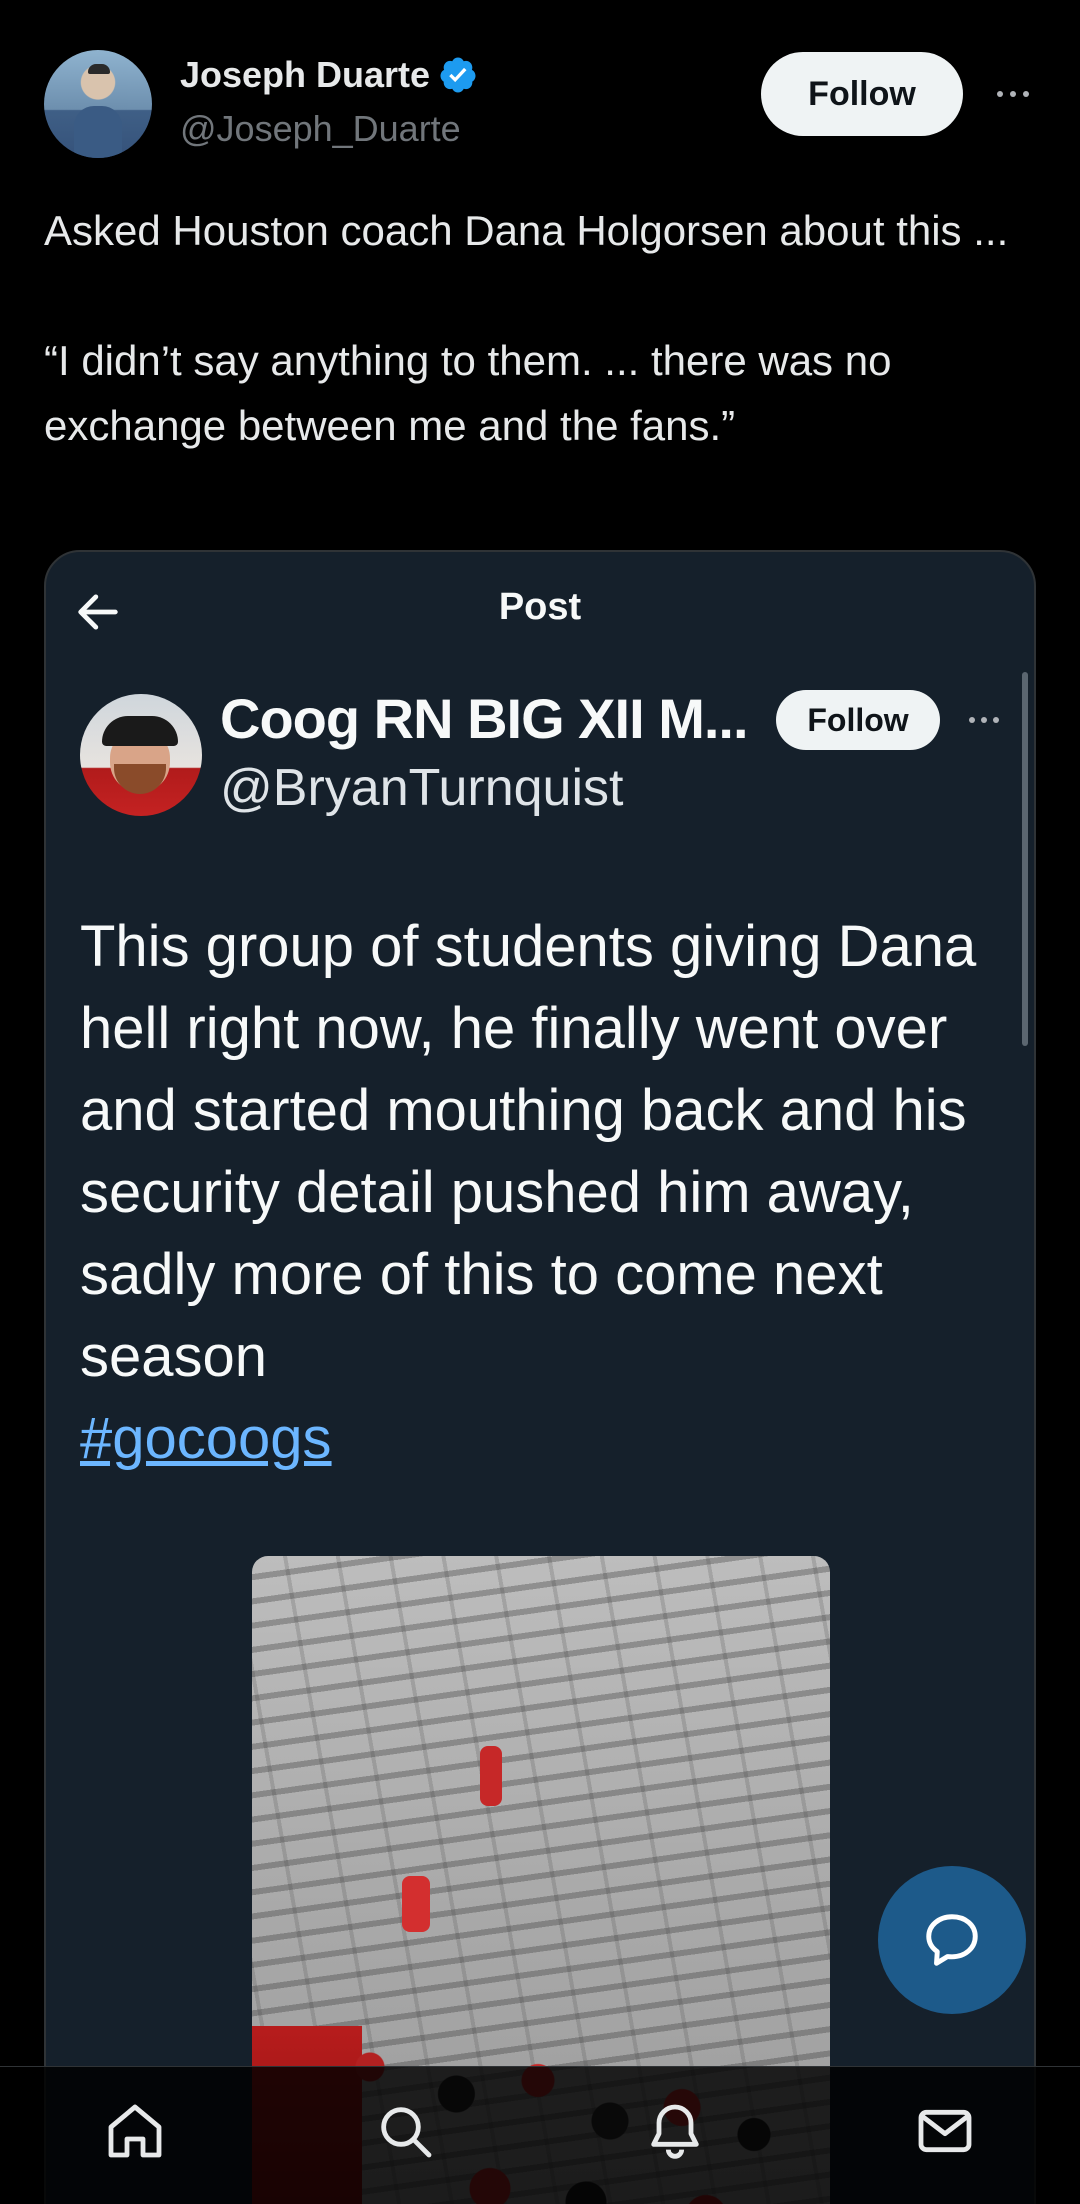 The height and width of the screenshot is (2204, 1080). Describe the element at coordinates (305, 75) in the screenshot. I see `author-name: Joseph Duarte` at that location.